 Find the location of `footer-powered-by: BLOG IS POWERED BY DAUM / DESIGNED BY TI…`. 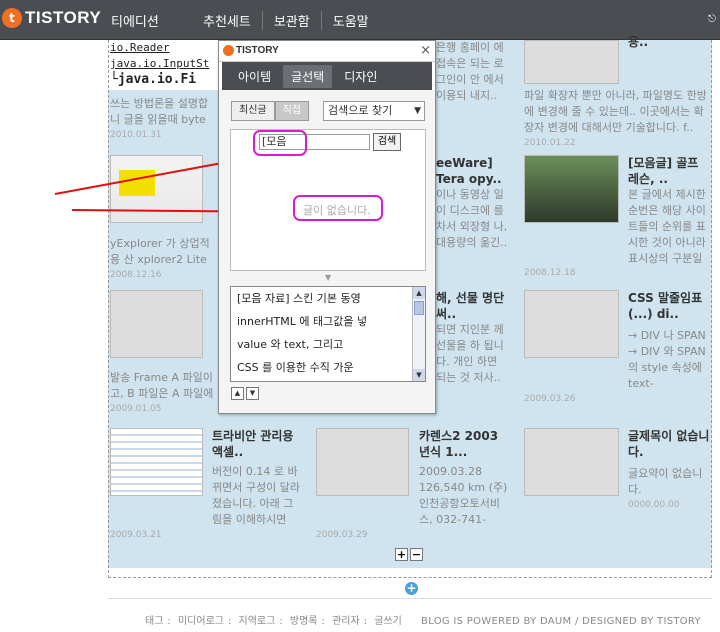

footer-powered-by: BLOG IS POWERED BY DAUM / DESIGNED BY TI… is located at coordinates (561, 621).